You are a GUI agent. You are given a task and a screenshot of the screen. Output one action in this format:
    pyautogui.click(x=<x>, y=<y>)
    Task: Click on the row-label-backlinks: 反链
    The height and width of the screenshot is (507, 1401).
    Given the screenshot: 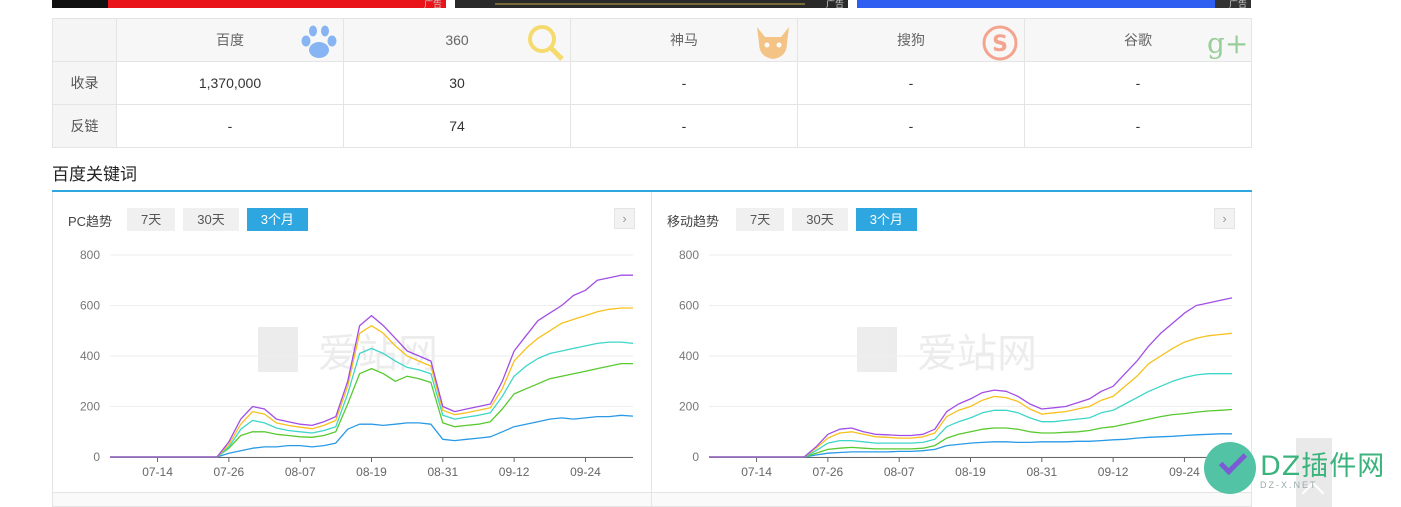 What is the action you would take?
    pyautogui.click(x=84, y=126)
    